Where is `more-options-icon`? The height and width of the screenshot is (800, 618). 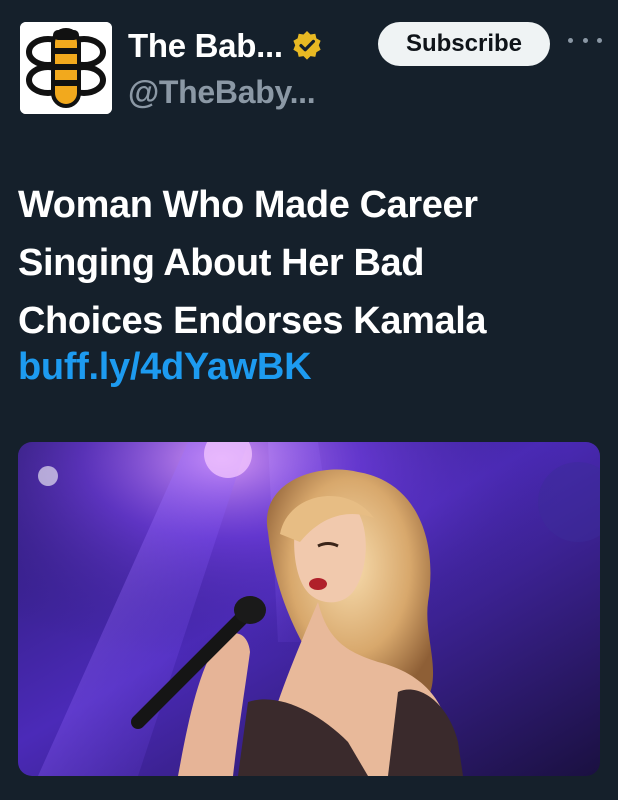
more-options-icon is located at coordinates (585, 40).